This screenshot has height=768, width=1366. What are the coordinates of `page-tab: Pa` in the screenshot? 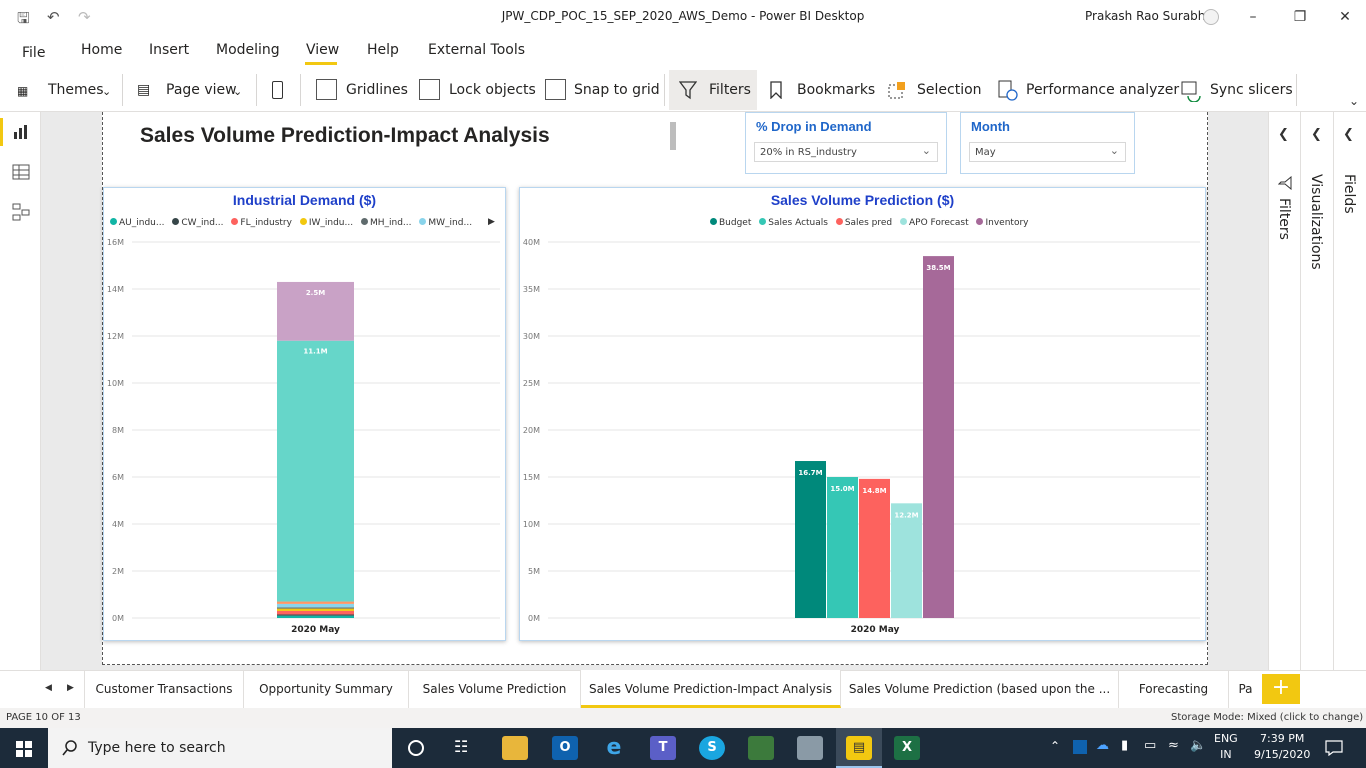 It's located at (1245, 689).